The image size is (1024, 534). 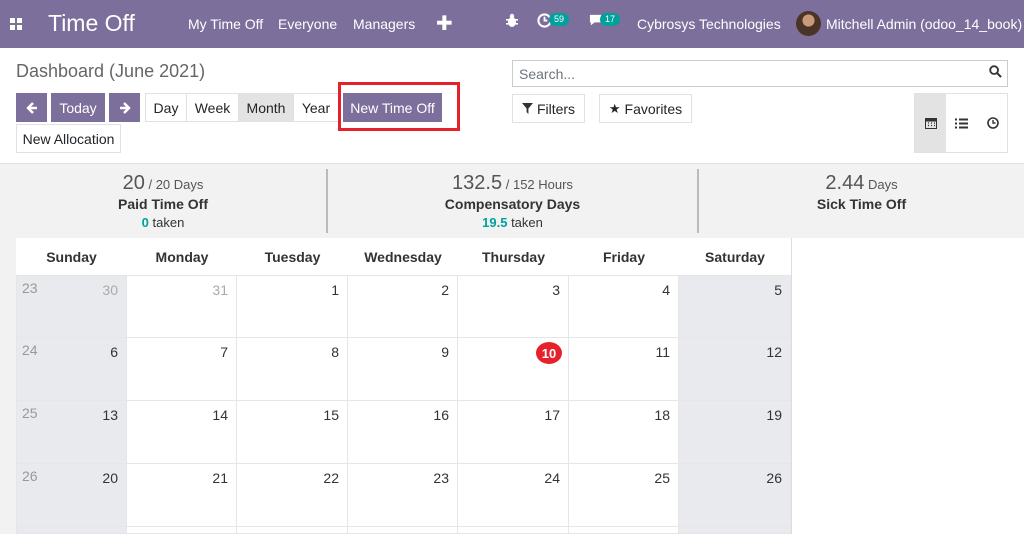 What do you see at coordinates (292, 432) in the screenshot?
I see `calendar-day-cell: 15` at bounding box center [292, 432].